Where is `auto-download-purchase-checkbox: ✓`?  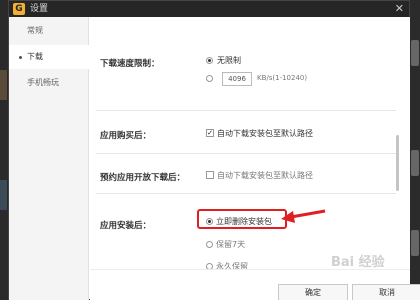
auto-download-purchase-checkbox: ✓ is located at coordinates (210, 133).